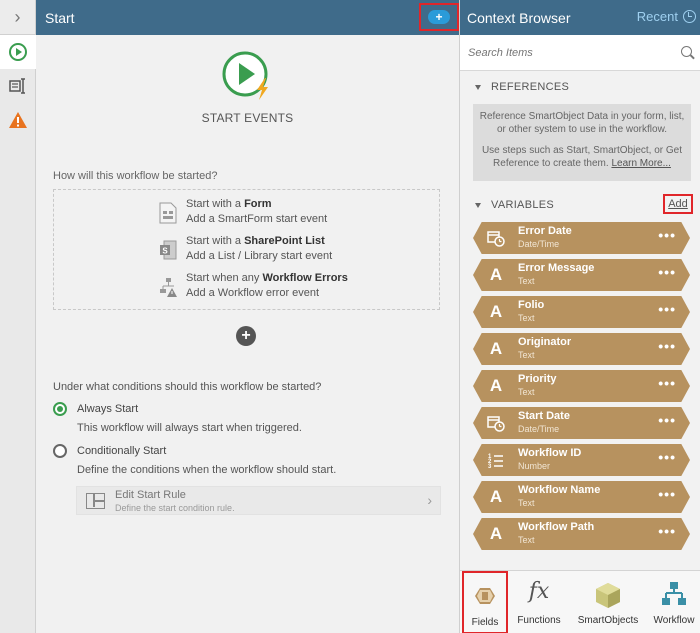  Describe the element at coordinates (581, 460) in the screenshot. I see `variable-item: 1 2 3 Workflow ID Number •••` at that location.